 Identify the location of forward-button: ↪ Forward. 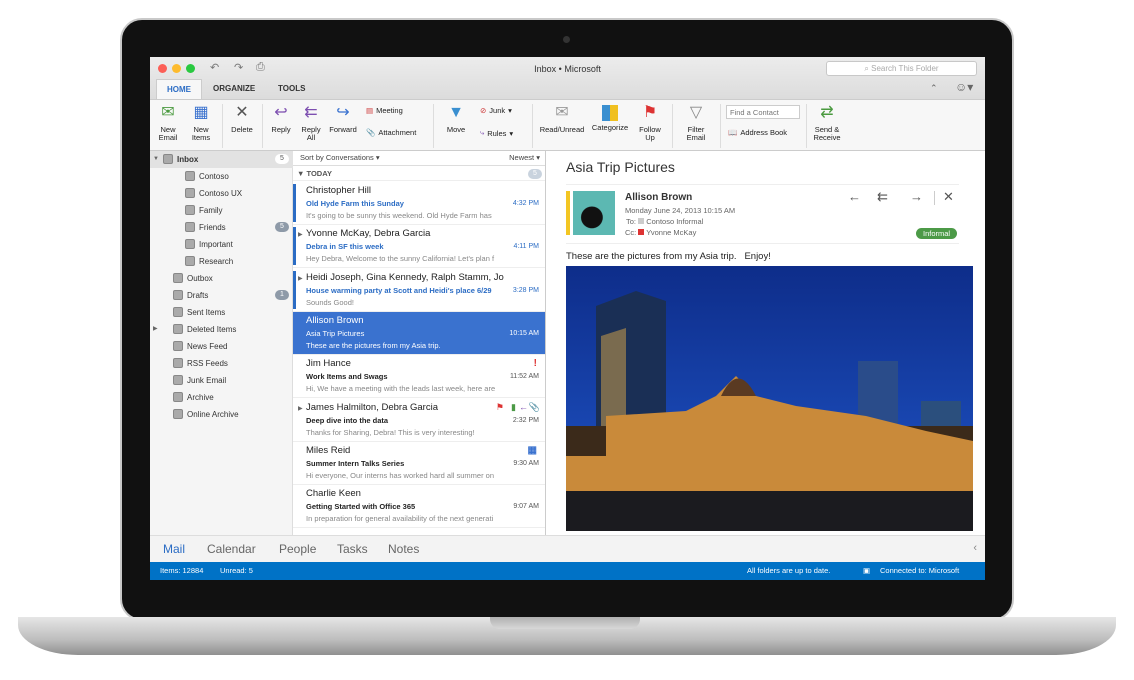
(343, 118).